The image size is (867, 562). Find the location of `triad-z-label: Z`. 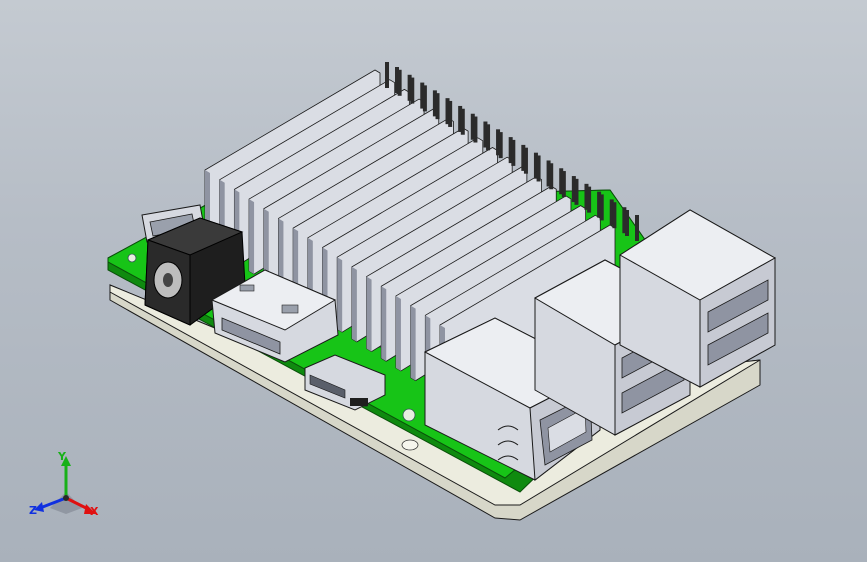

triad-z-label: Z is located at coordinates (33, 510).